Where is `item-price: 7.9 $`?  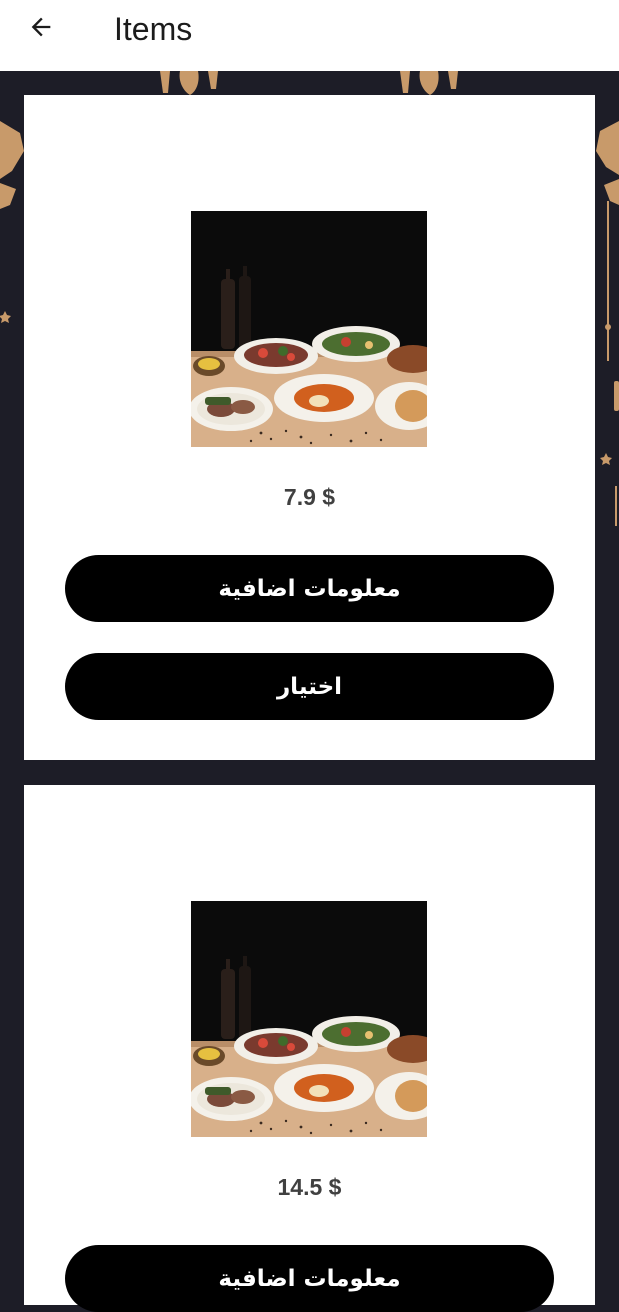
item-price: 7.9 $ is located at coordinates (309, 497).